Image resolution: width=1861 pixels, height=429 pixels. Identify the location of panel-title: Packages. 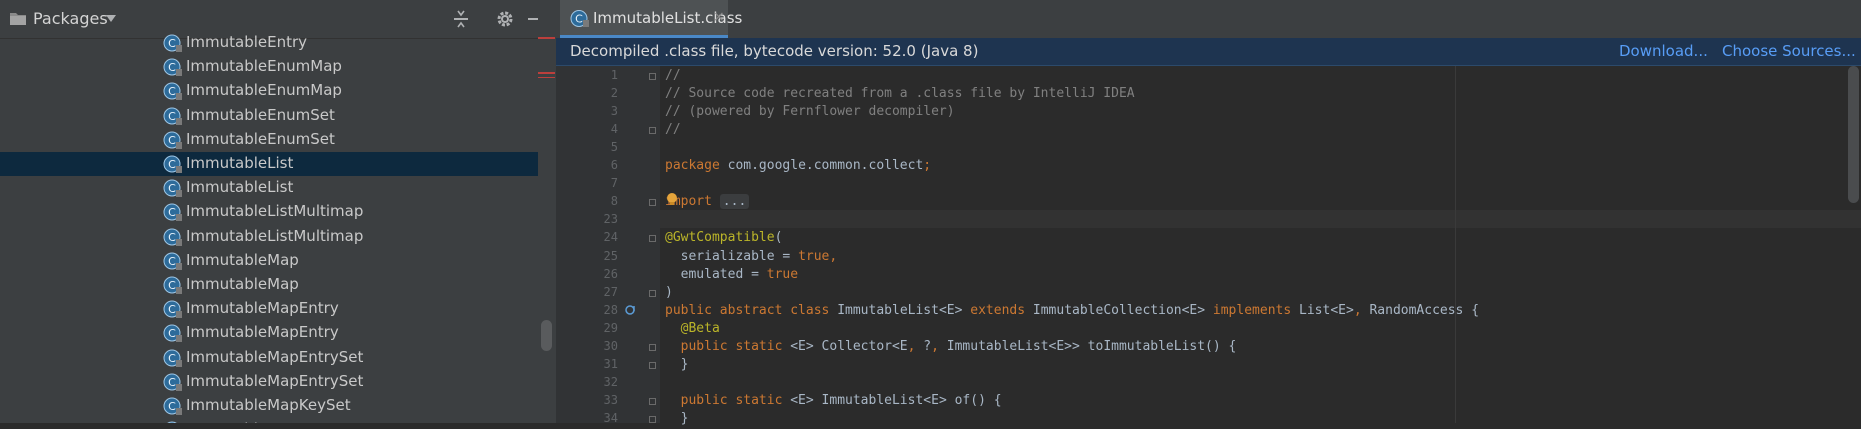
(70, 18).